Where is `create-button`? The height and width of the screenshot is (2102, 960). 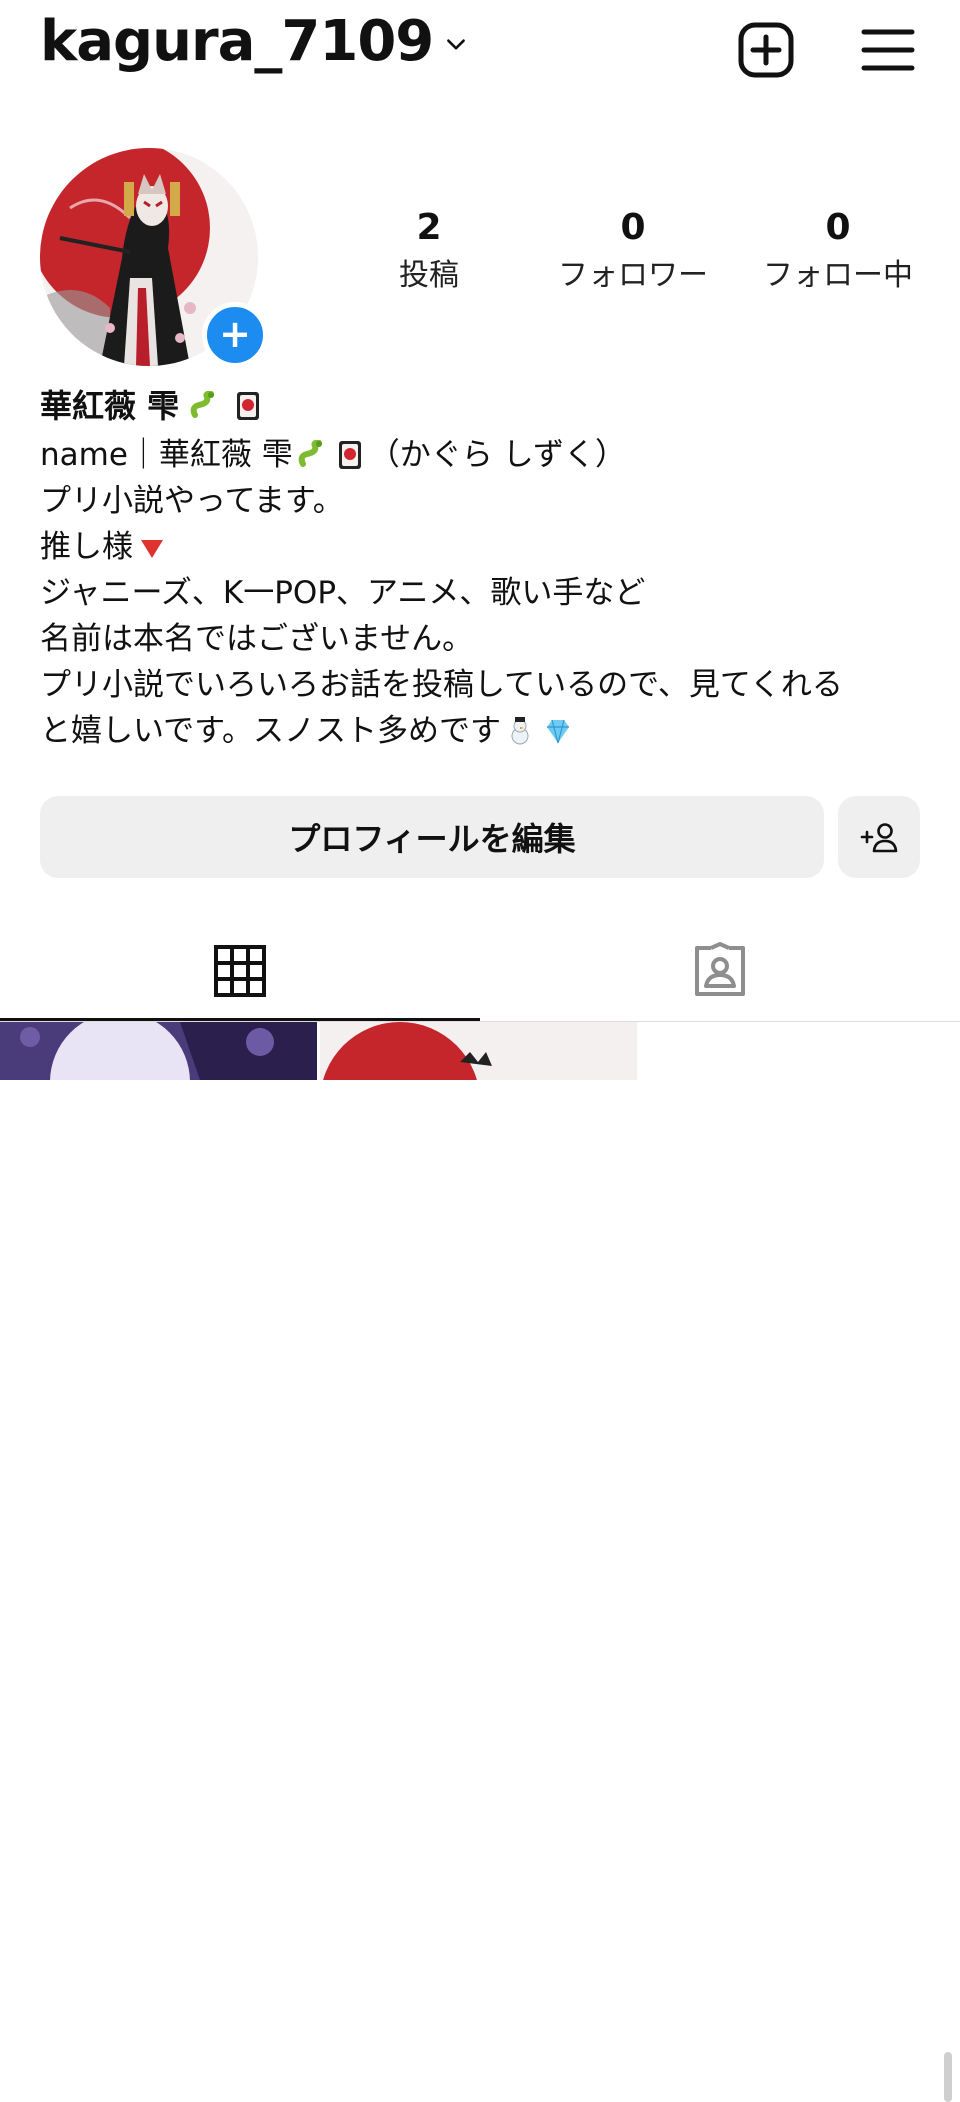
create-button is located at coordinates (766, 50).